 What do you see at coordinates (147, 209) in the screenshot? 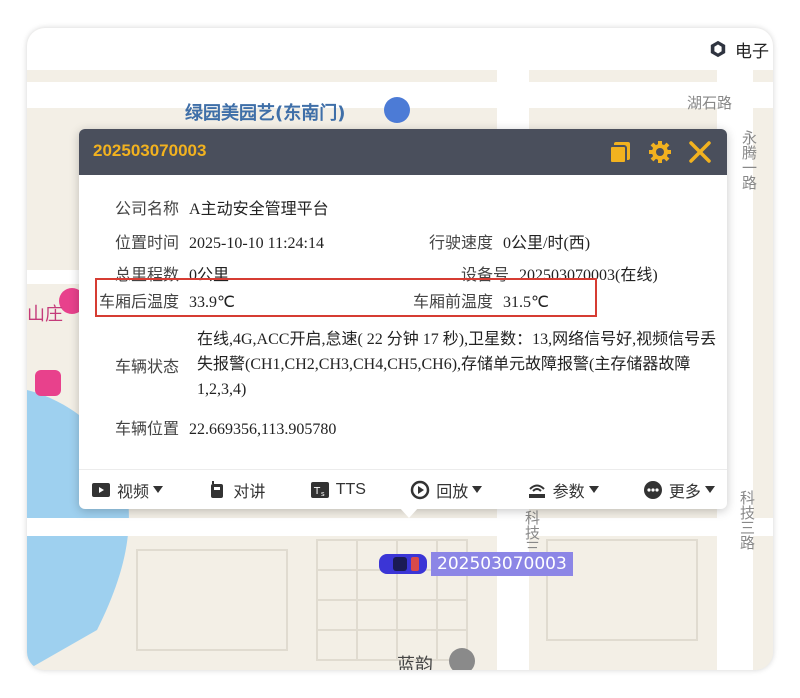
I see `company-label: 公司名称` at bounding box center [147, 209].